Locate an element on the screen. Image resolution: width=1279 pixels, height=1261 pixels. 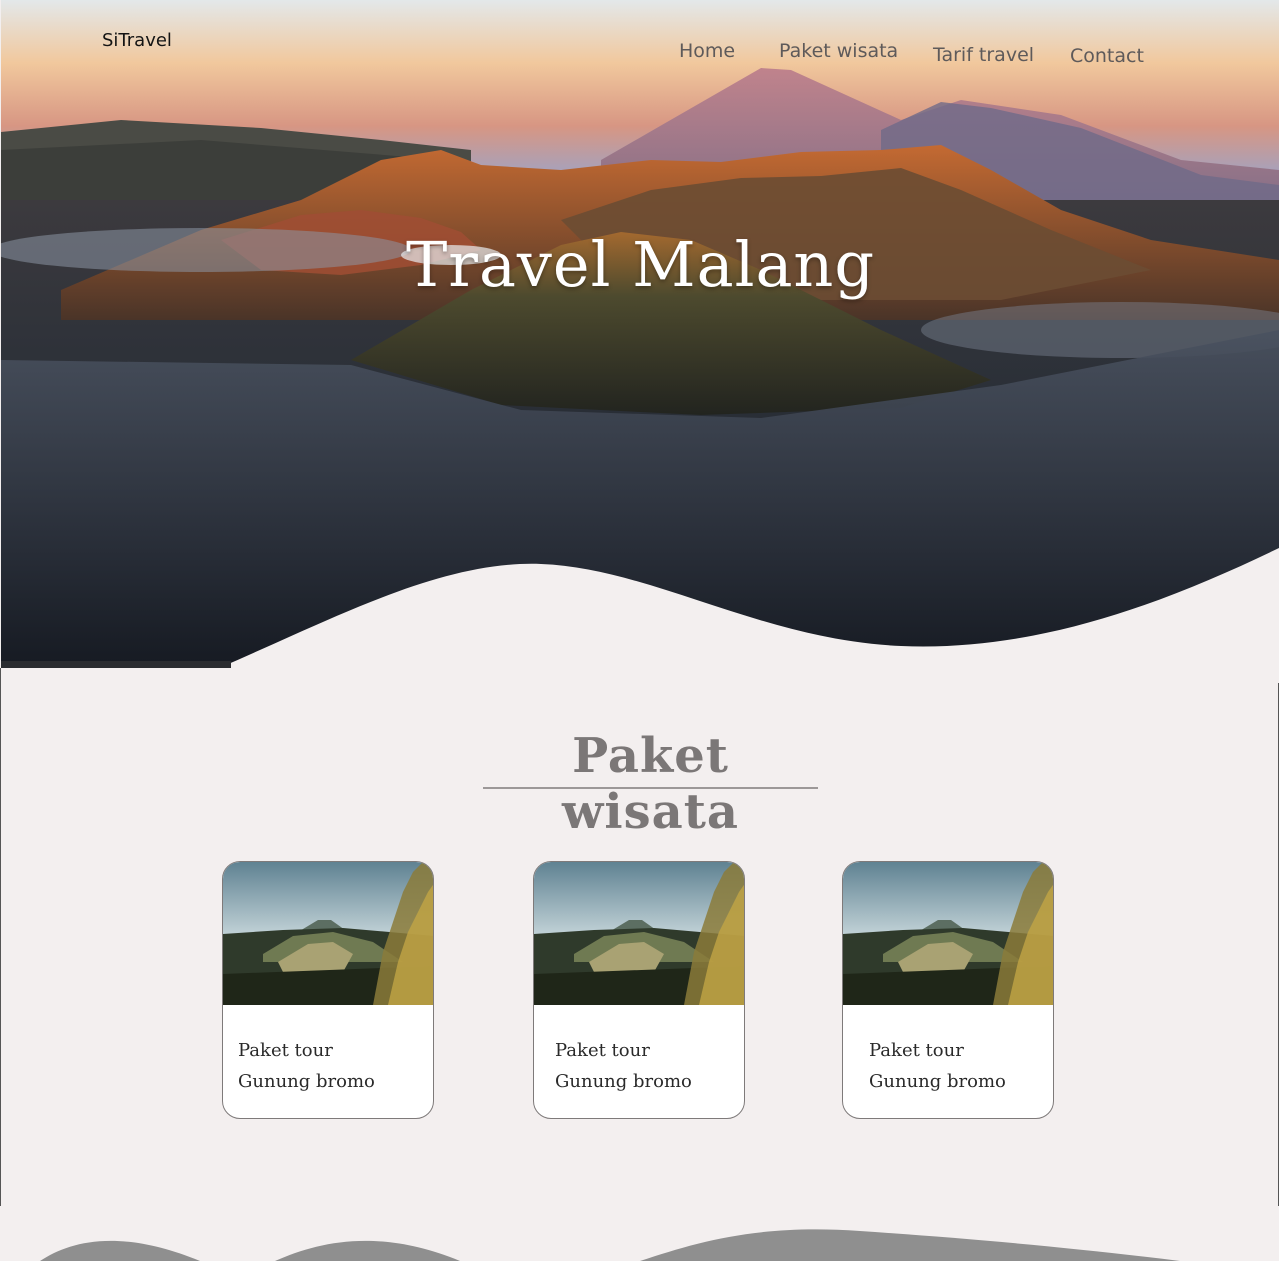
nav-link-contact: Contact is located at coordinates (1107, 56).